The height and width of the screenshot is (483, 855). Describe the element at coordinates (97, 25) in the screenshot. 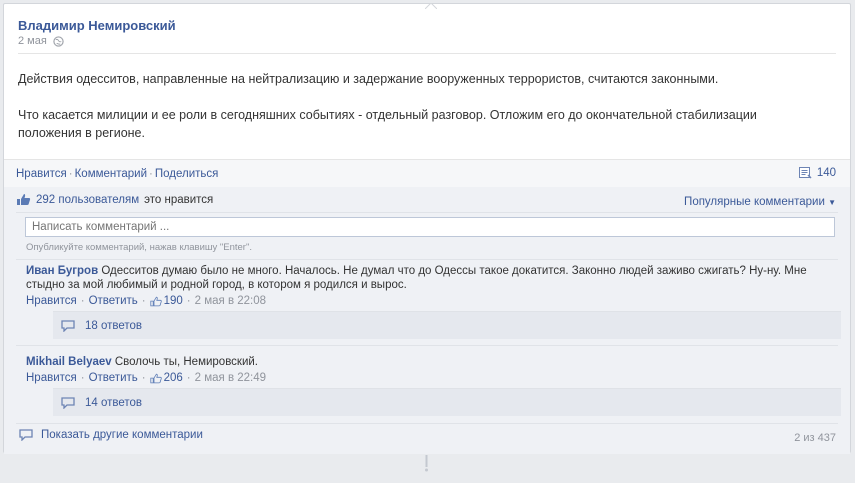

I see `post-author: Владимир Немировский` at that location.